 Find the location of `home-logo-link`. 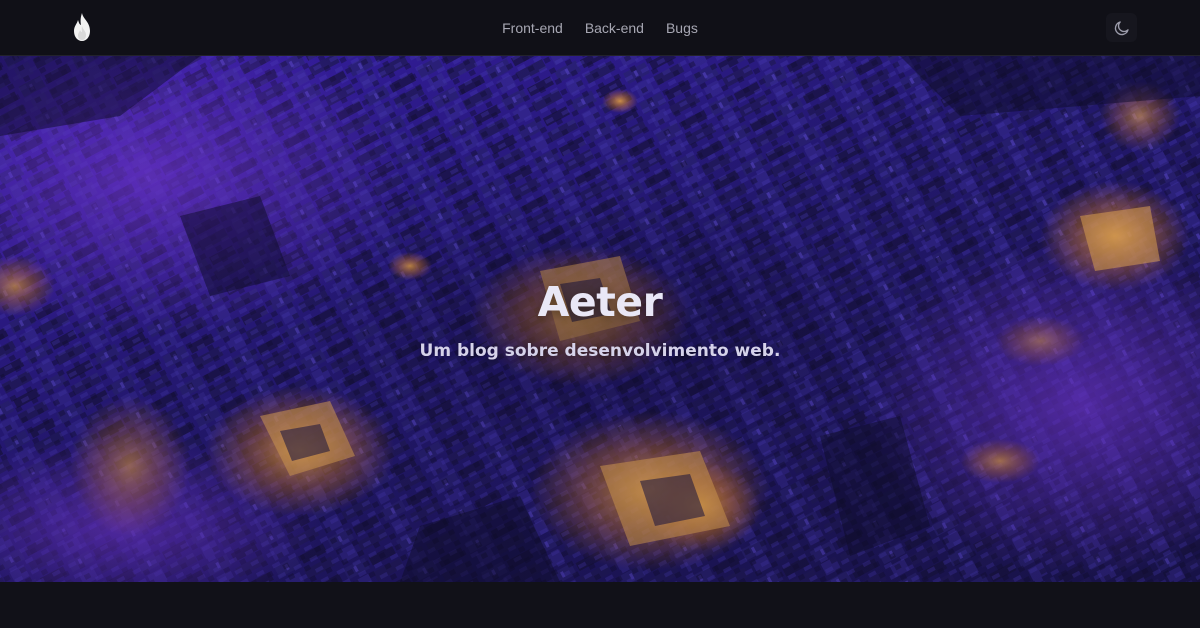

home-logo-link is located at coordinates (82, 27).